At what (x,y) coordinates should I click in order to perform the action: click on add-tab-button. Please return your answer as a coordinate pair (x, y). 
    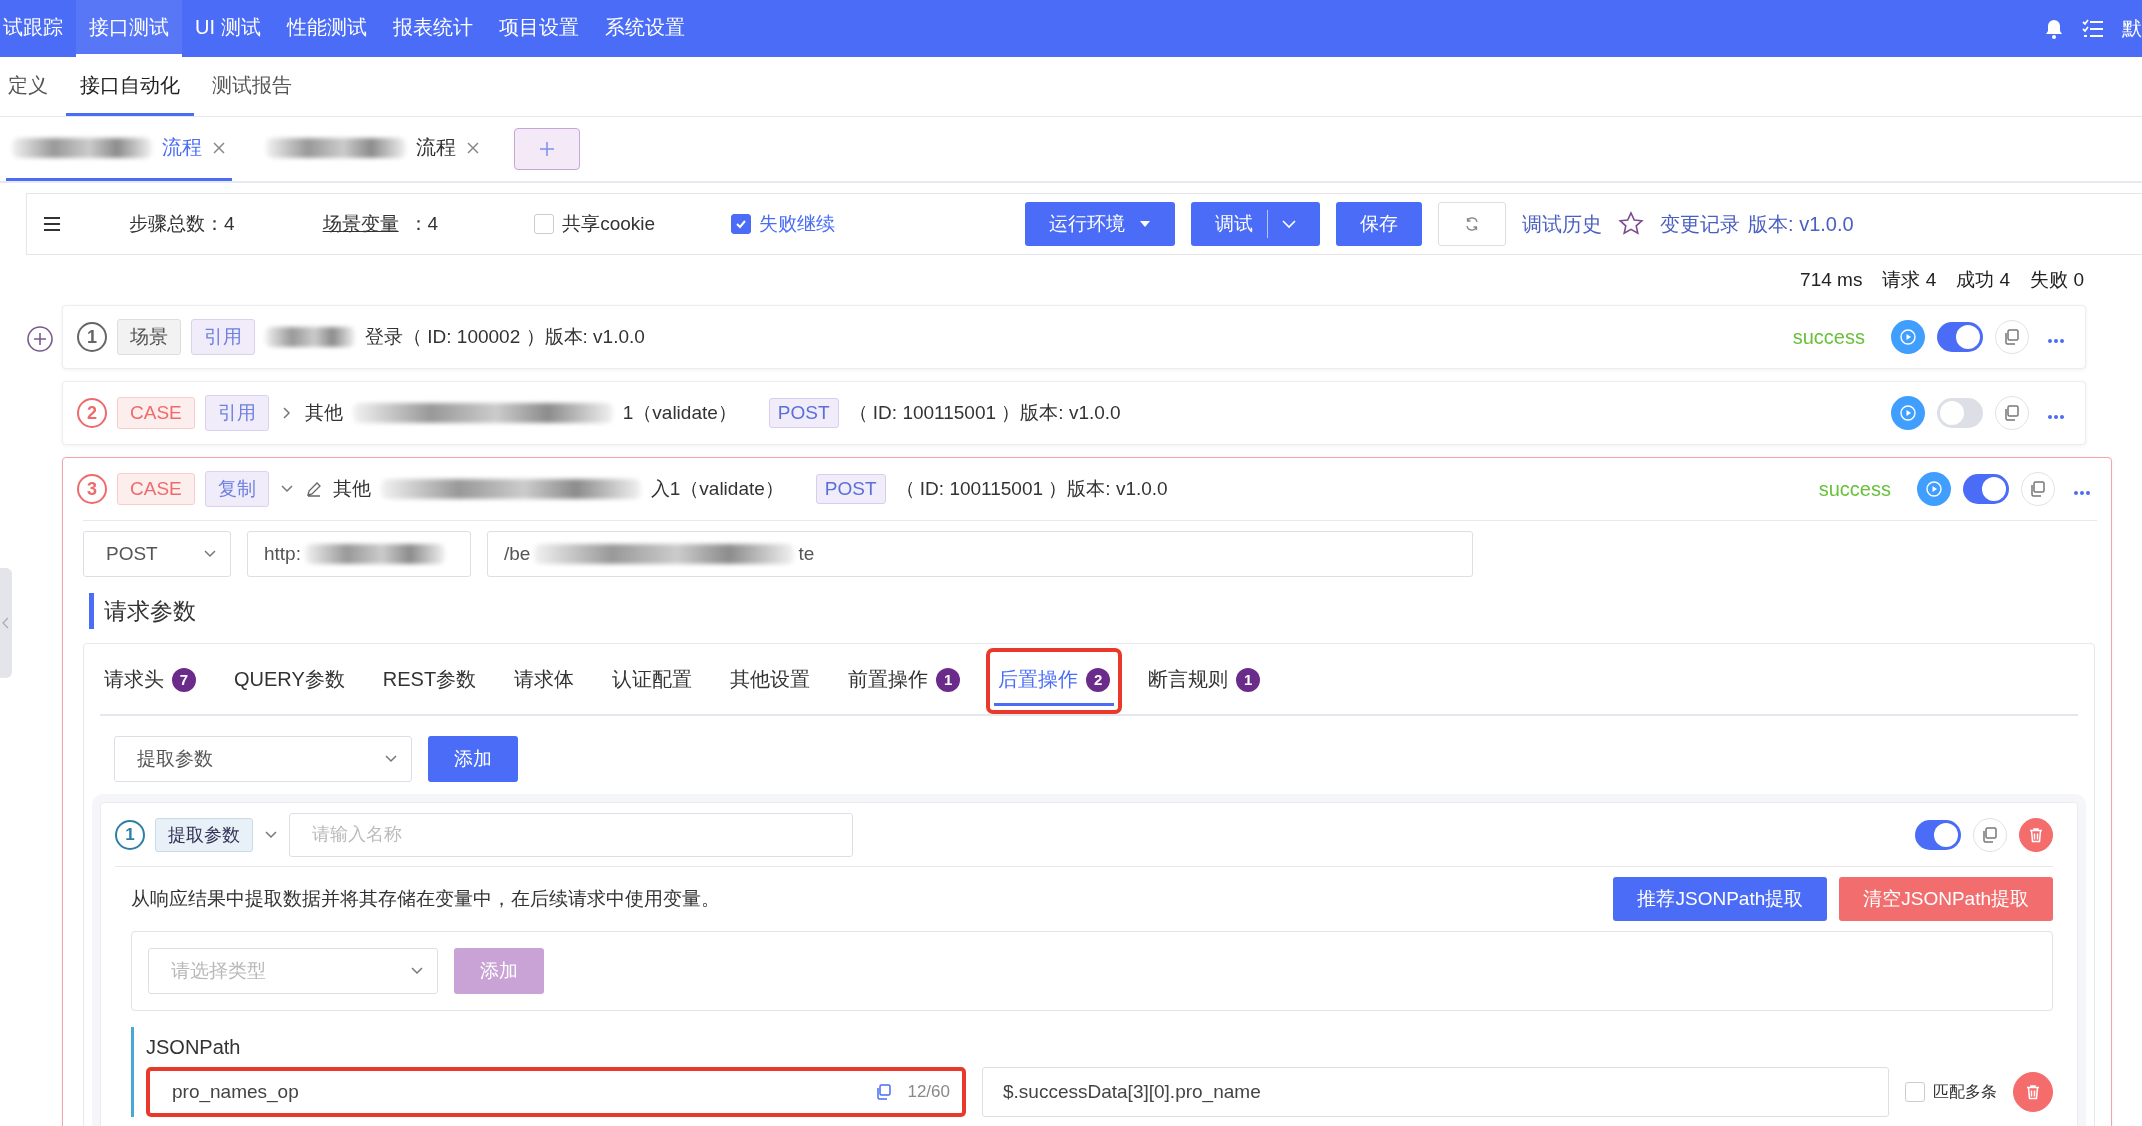
    Looking at the image, I should click on (547, 149).